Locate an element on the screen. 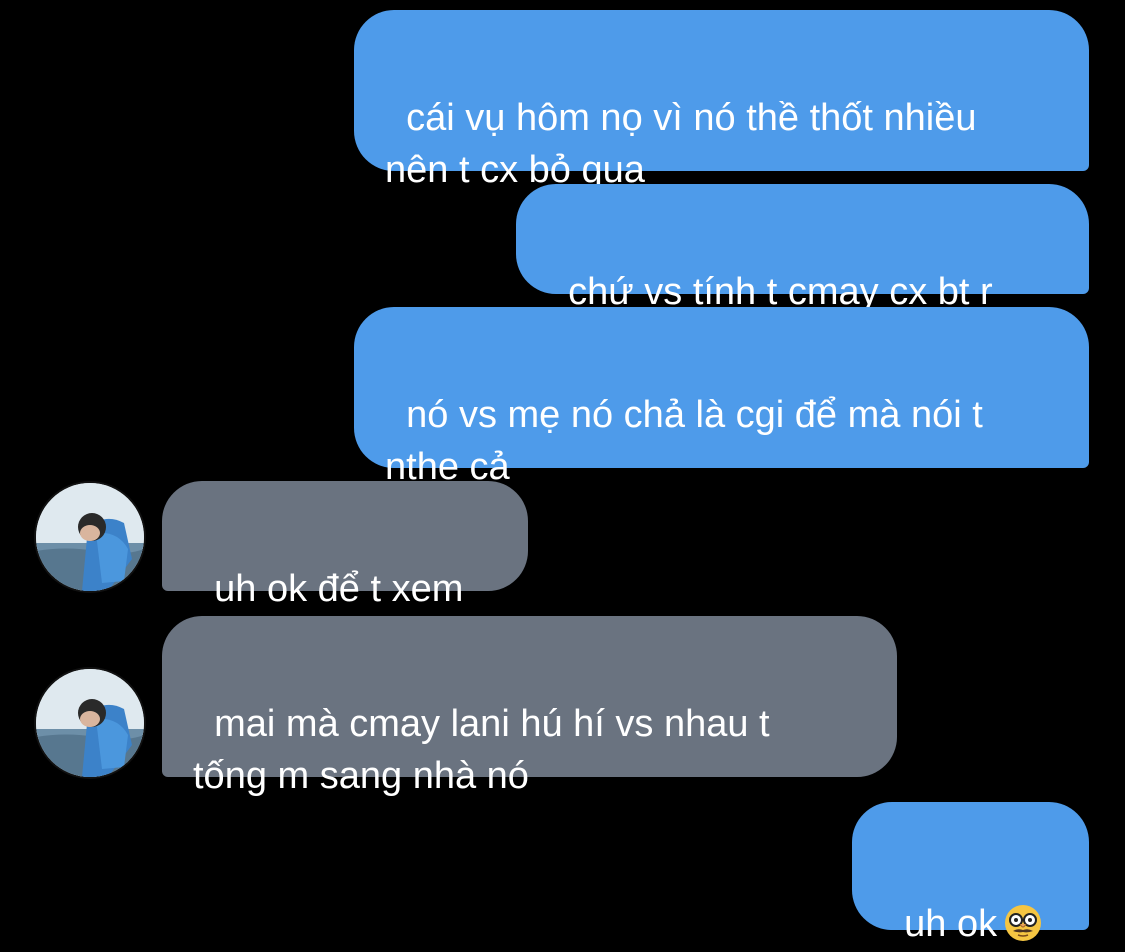  message-text: uh ok để t xem is located at coordinates (339, 589).